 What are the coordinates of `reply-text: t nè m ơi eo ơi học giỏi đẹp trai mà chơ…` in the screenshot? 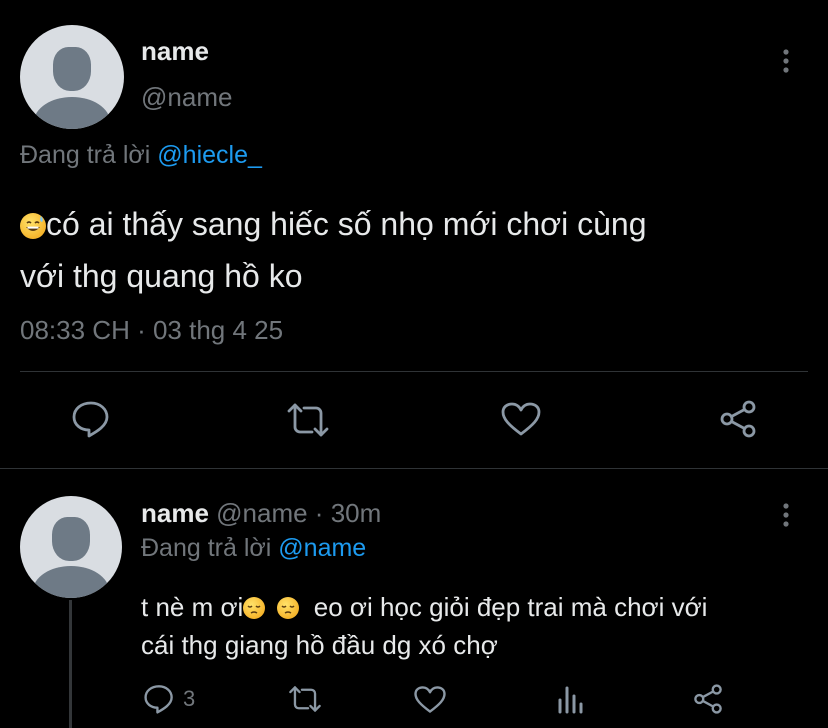 It's located at (481, 626).